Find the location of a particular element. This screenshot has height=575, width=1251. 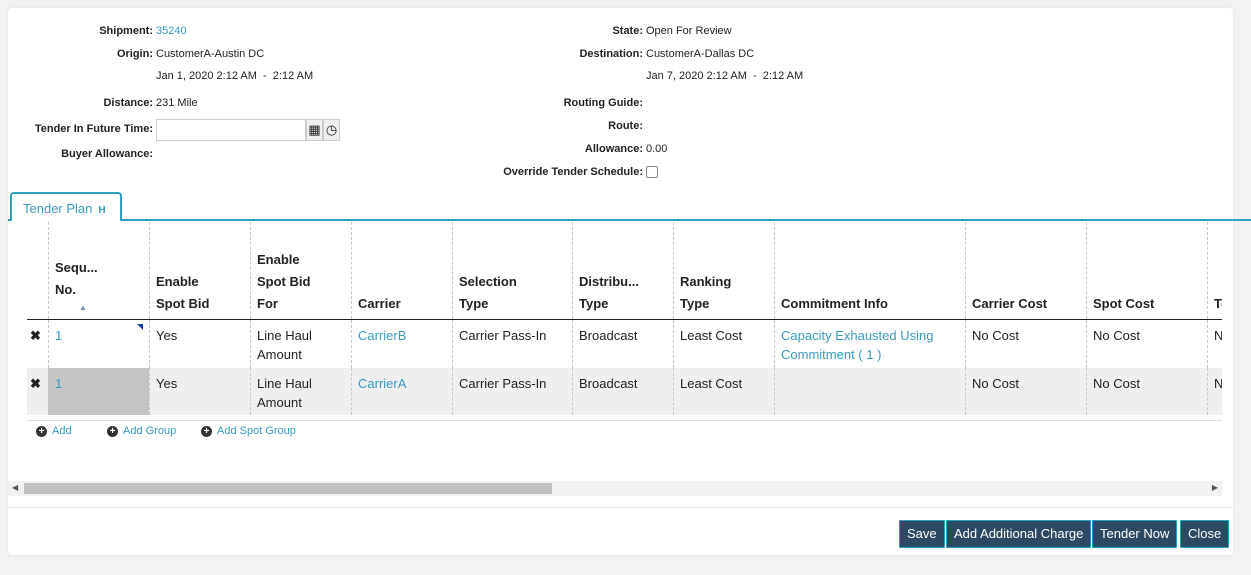

origin-time: Jan 1, 2020 2:12 AM - 2:12 AM is located at coordinates (235, 76).